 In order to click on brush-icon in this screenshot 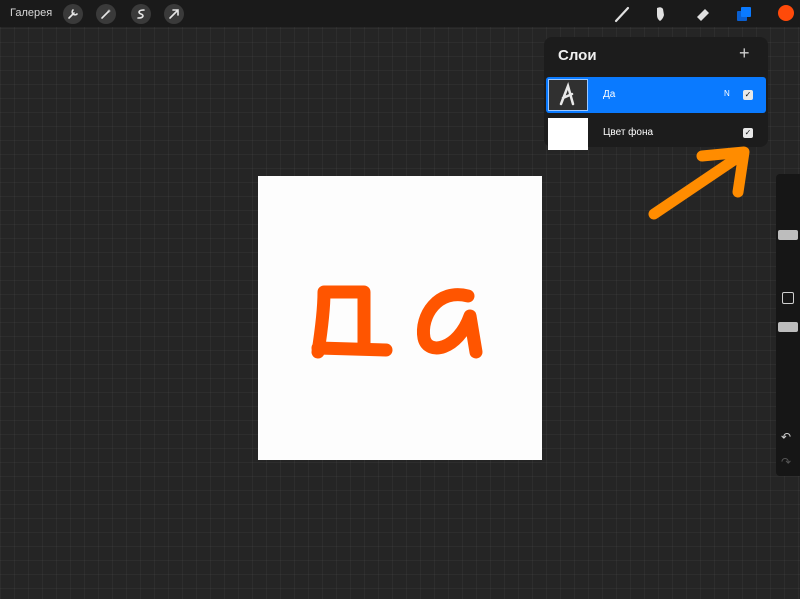, I will do `click(622, 14)`.